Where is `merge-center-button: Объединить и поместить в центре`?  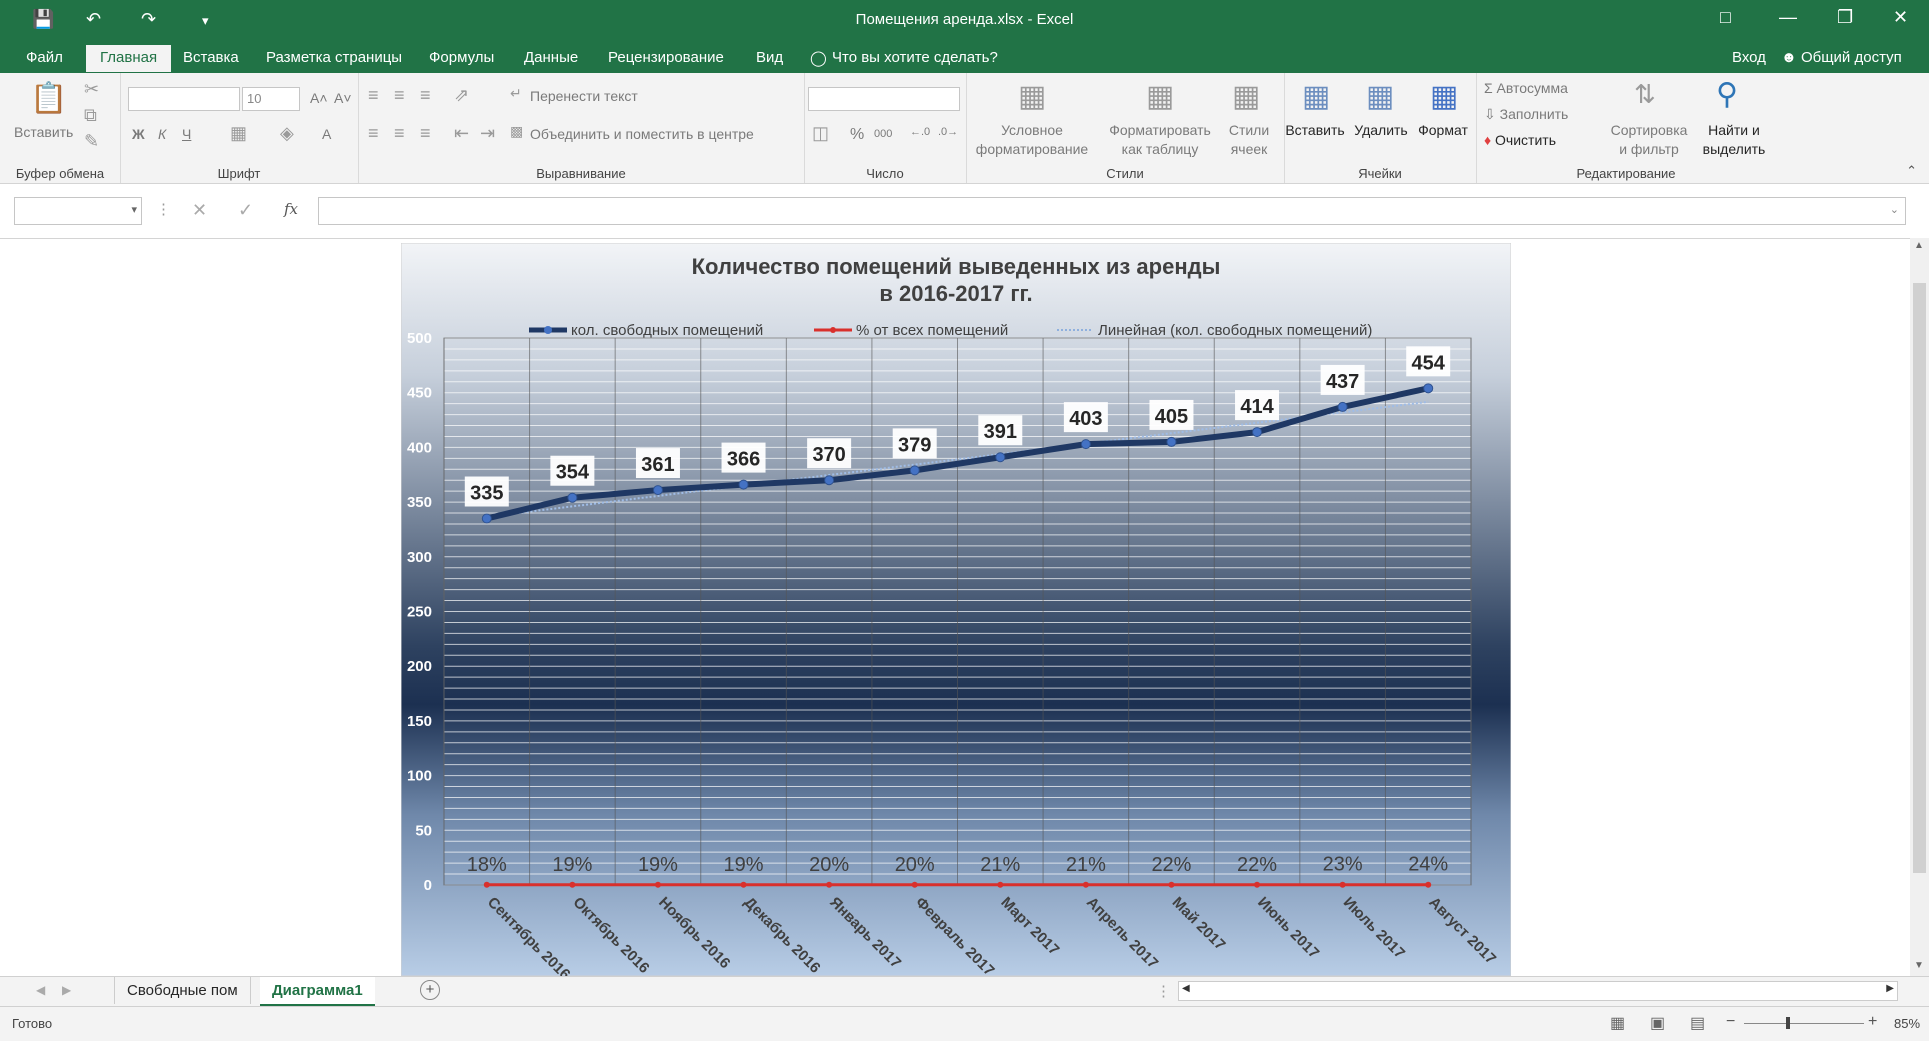
merge-center-button: Объединить и поместить в центре is located at coordinates (642, 134).